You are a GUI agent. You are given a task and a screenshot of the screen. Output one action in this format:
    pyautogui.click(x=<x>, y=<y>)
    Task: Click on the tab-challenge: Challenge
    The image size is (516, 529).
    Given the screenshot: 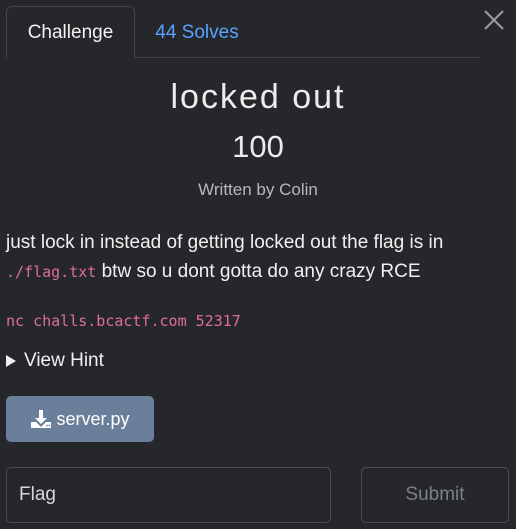 What is the action you would take?
    pyautogui.click(x=70, y=32)
    